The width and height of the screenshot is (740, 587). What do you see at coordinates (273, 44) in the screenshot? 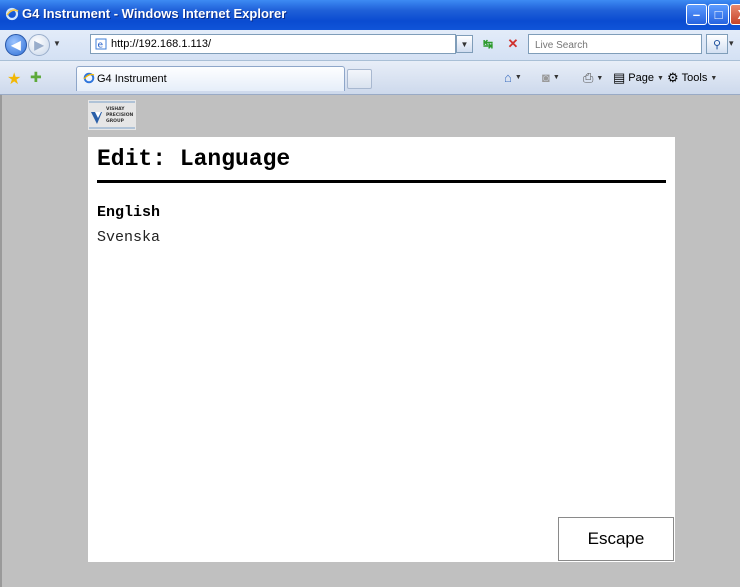
I see `address-input: e http://192.168.1.113/` at bounding box center [273, 44].